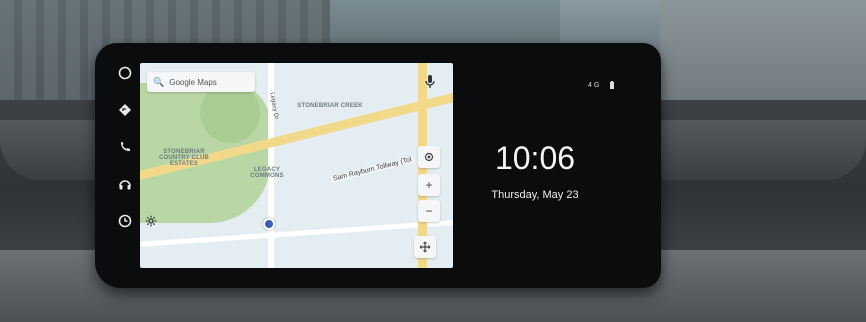  I want to click on clock-time: 10:06, so click(535, 158).